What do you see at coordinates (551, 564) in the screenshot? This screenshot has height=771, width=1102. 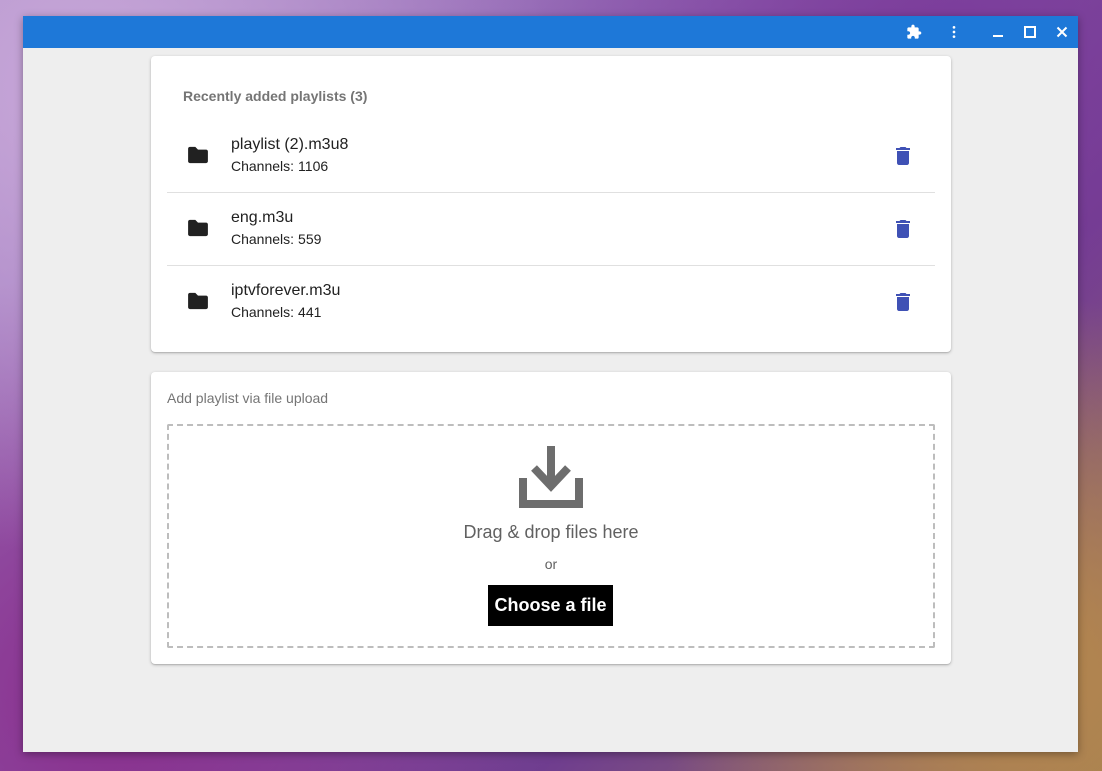 I see `or-text: or` at bounding box center [551, 564].